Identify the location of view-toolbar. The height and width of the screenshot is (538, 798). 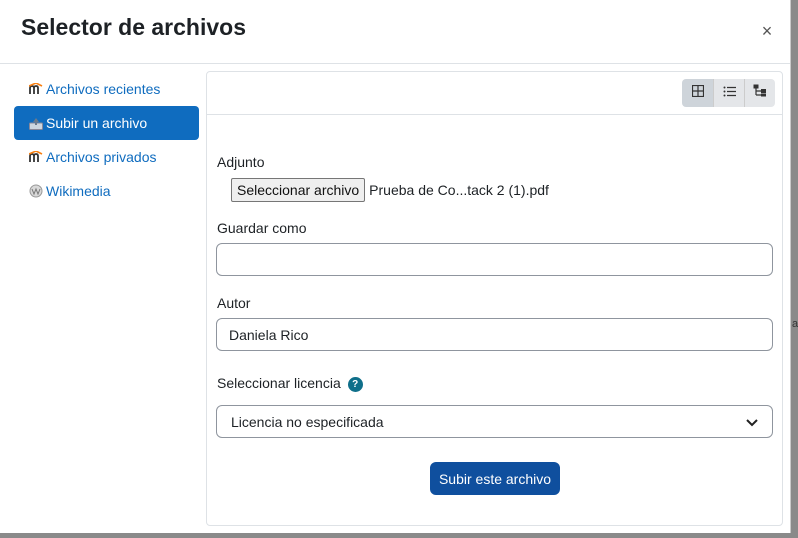
(494, 93).